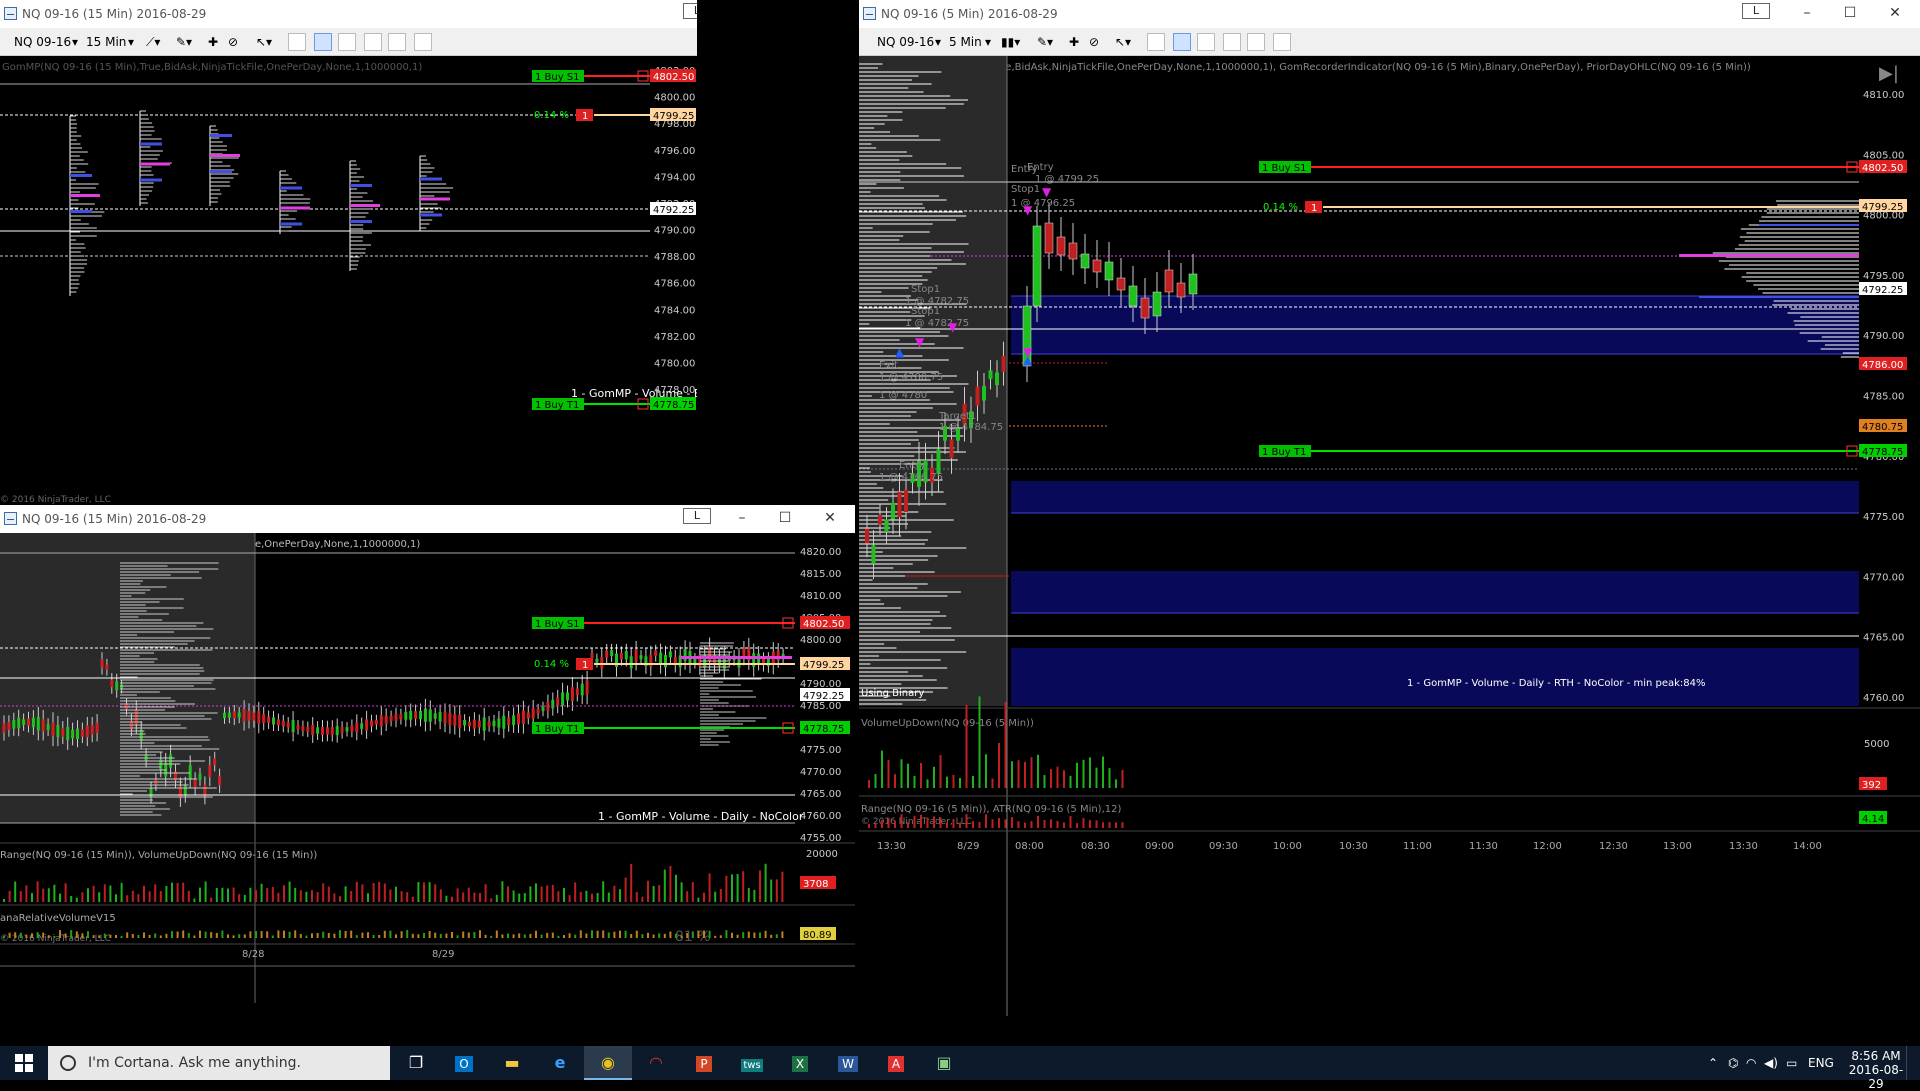 This screenshot has height=1091, width=1920. What do you see at coordinates (820, 552) in the screenshot?
I see `price-axis-label: 4820.00` at bounding box center [820, 552].